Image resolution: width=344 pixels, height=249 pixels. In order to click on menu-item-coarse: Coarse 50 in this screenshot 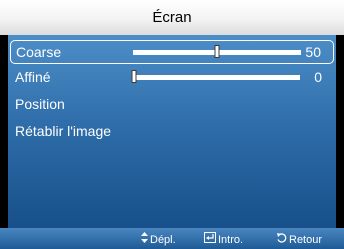, I will do `click(172, 52)`.